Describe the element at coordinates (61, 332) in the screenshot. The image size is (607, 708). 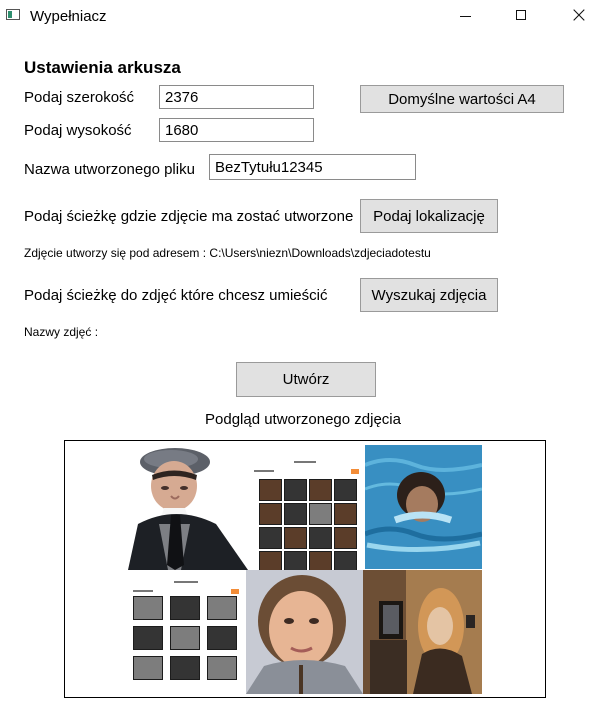
I see `image-names-label: Nazwy zdjęć :` at that location.